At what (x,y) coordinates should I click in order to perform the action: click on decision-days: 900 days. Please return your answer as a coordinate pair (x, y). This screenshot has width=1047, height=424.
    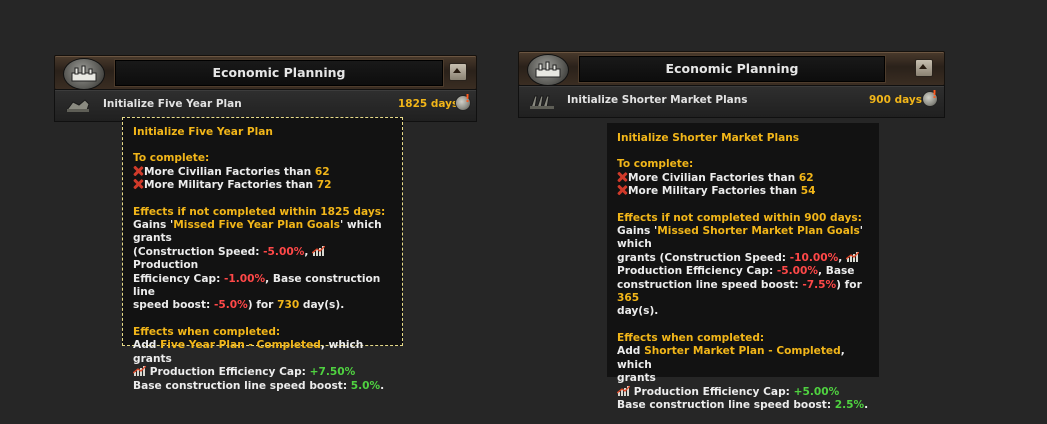
    Looking at the image, I should click on (895, 100).